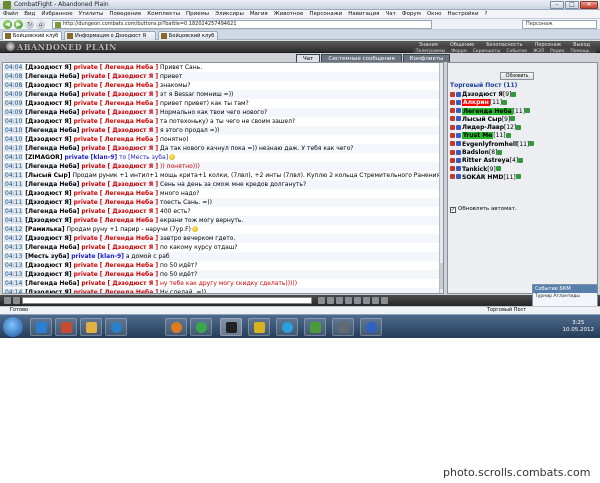 Image resolution: width=600 pixels, height=483 pixels. I want to click on user-nick: Алкрин, so click(476, 103).